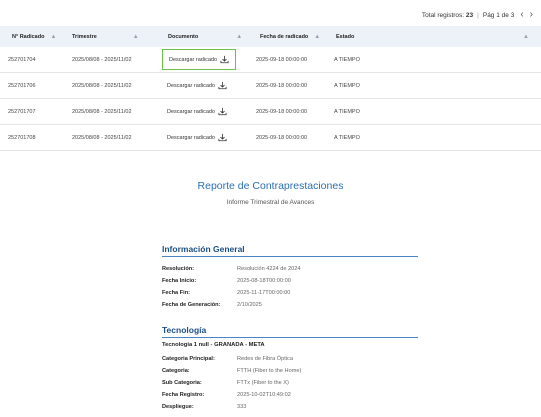  Describe the element at coordinates (290, 250) in the screenshot. I see `section-heading: Información General` at that location.